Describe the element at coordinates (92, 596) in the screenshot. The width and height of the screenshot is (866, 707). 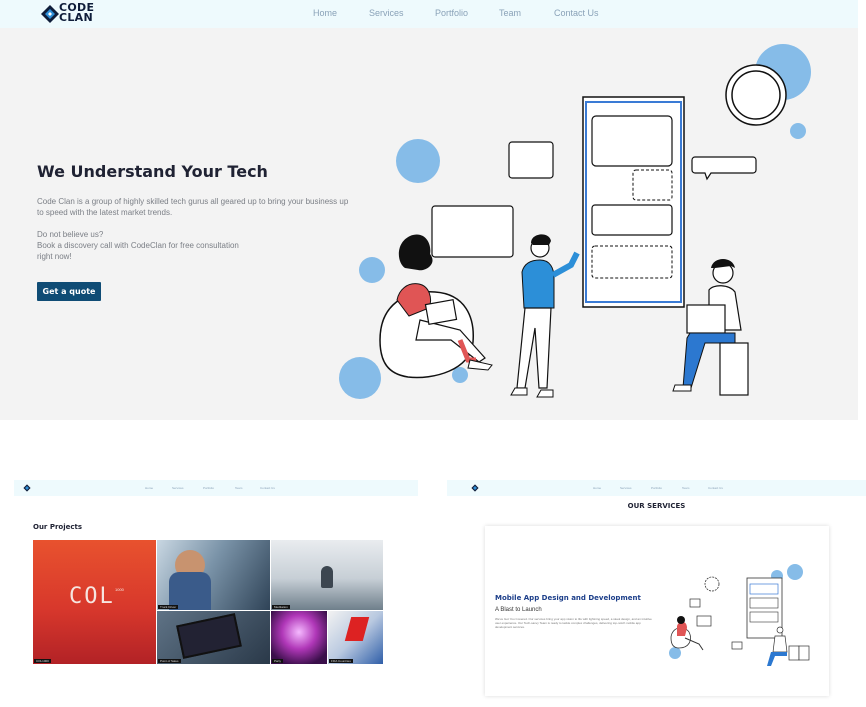
I see `col-logo-text: COL` at that location.